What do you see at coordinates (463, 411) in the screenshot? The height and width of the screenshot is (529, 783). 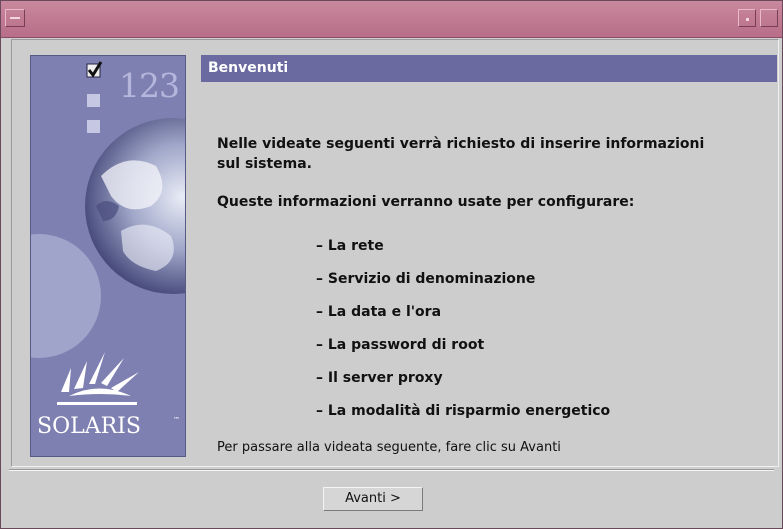 I see `list-item: – La modalità di risparmio energetico` at bounding box center [463, 411].